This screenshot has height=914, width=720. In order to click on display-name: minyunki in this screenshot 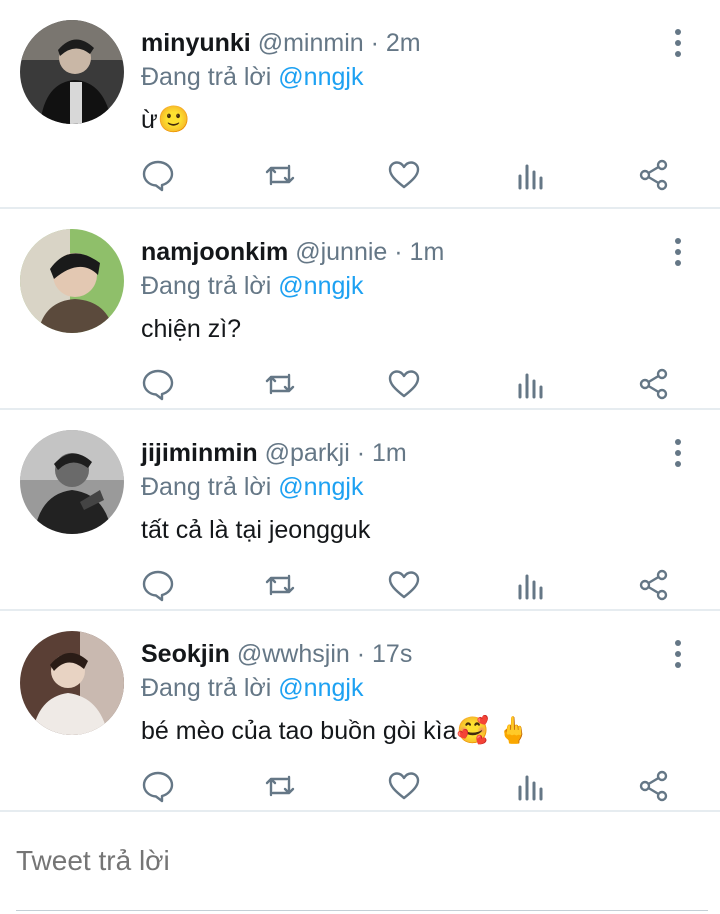, I will do `click(196, 43)`.